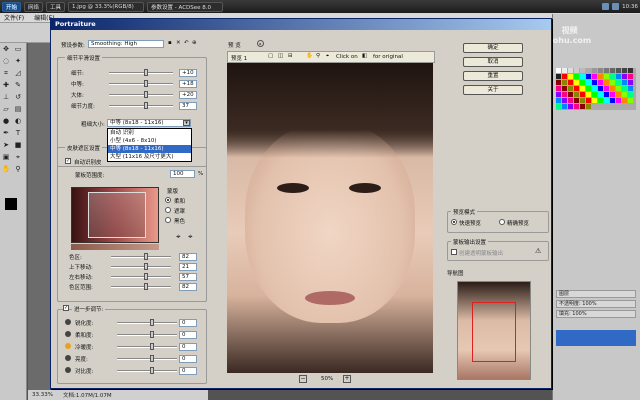  Describe the element at coordinates (260, 43) in the screenshot. I see `preview-toggle-icon: ▸` at that location.